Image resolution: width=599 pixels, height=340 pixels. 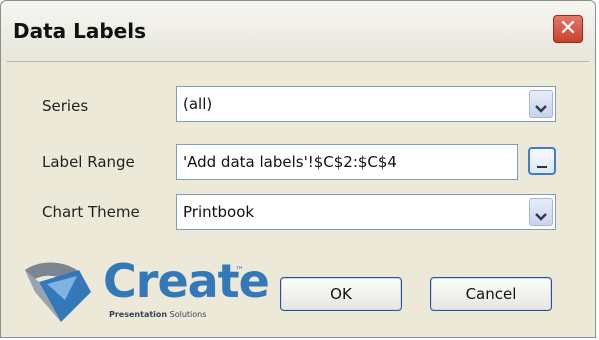 What do you see at coordinates (541, 212) in the screenshot?
I see `chart-theme-dropdown-button` at bounding box center [541, 212].